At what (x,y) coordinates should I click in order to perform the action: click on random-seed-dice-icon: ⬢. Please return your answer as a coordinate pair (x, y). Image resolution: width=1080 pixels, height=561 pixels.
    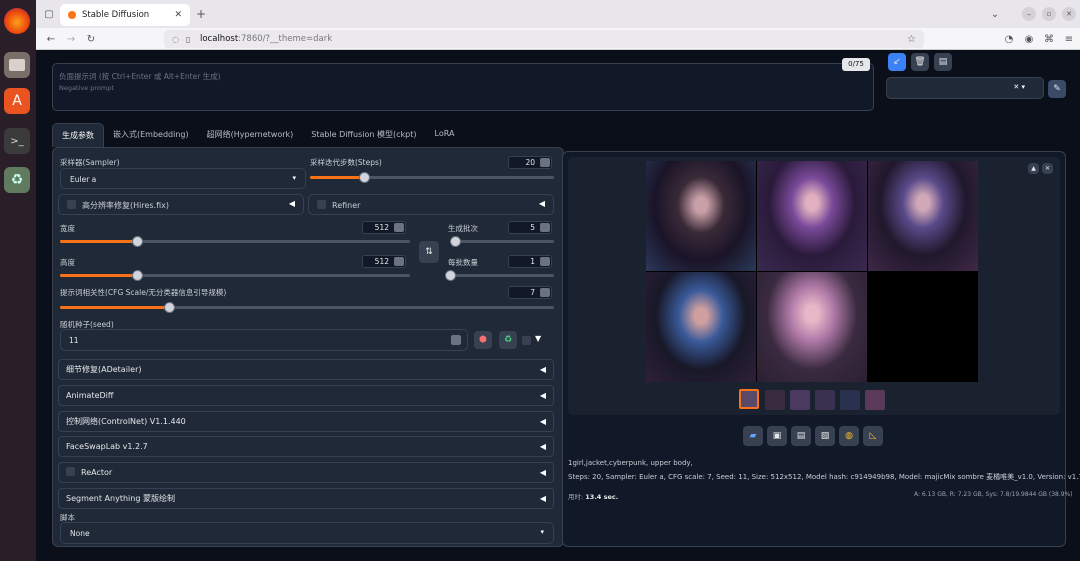
    Looking at the image, I should click on (483, 340).